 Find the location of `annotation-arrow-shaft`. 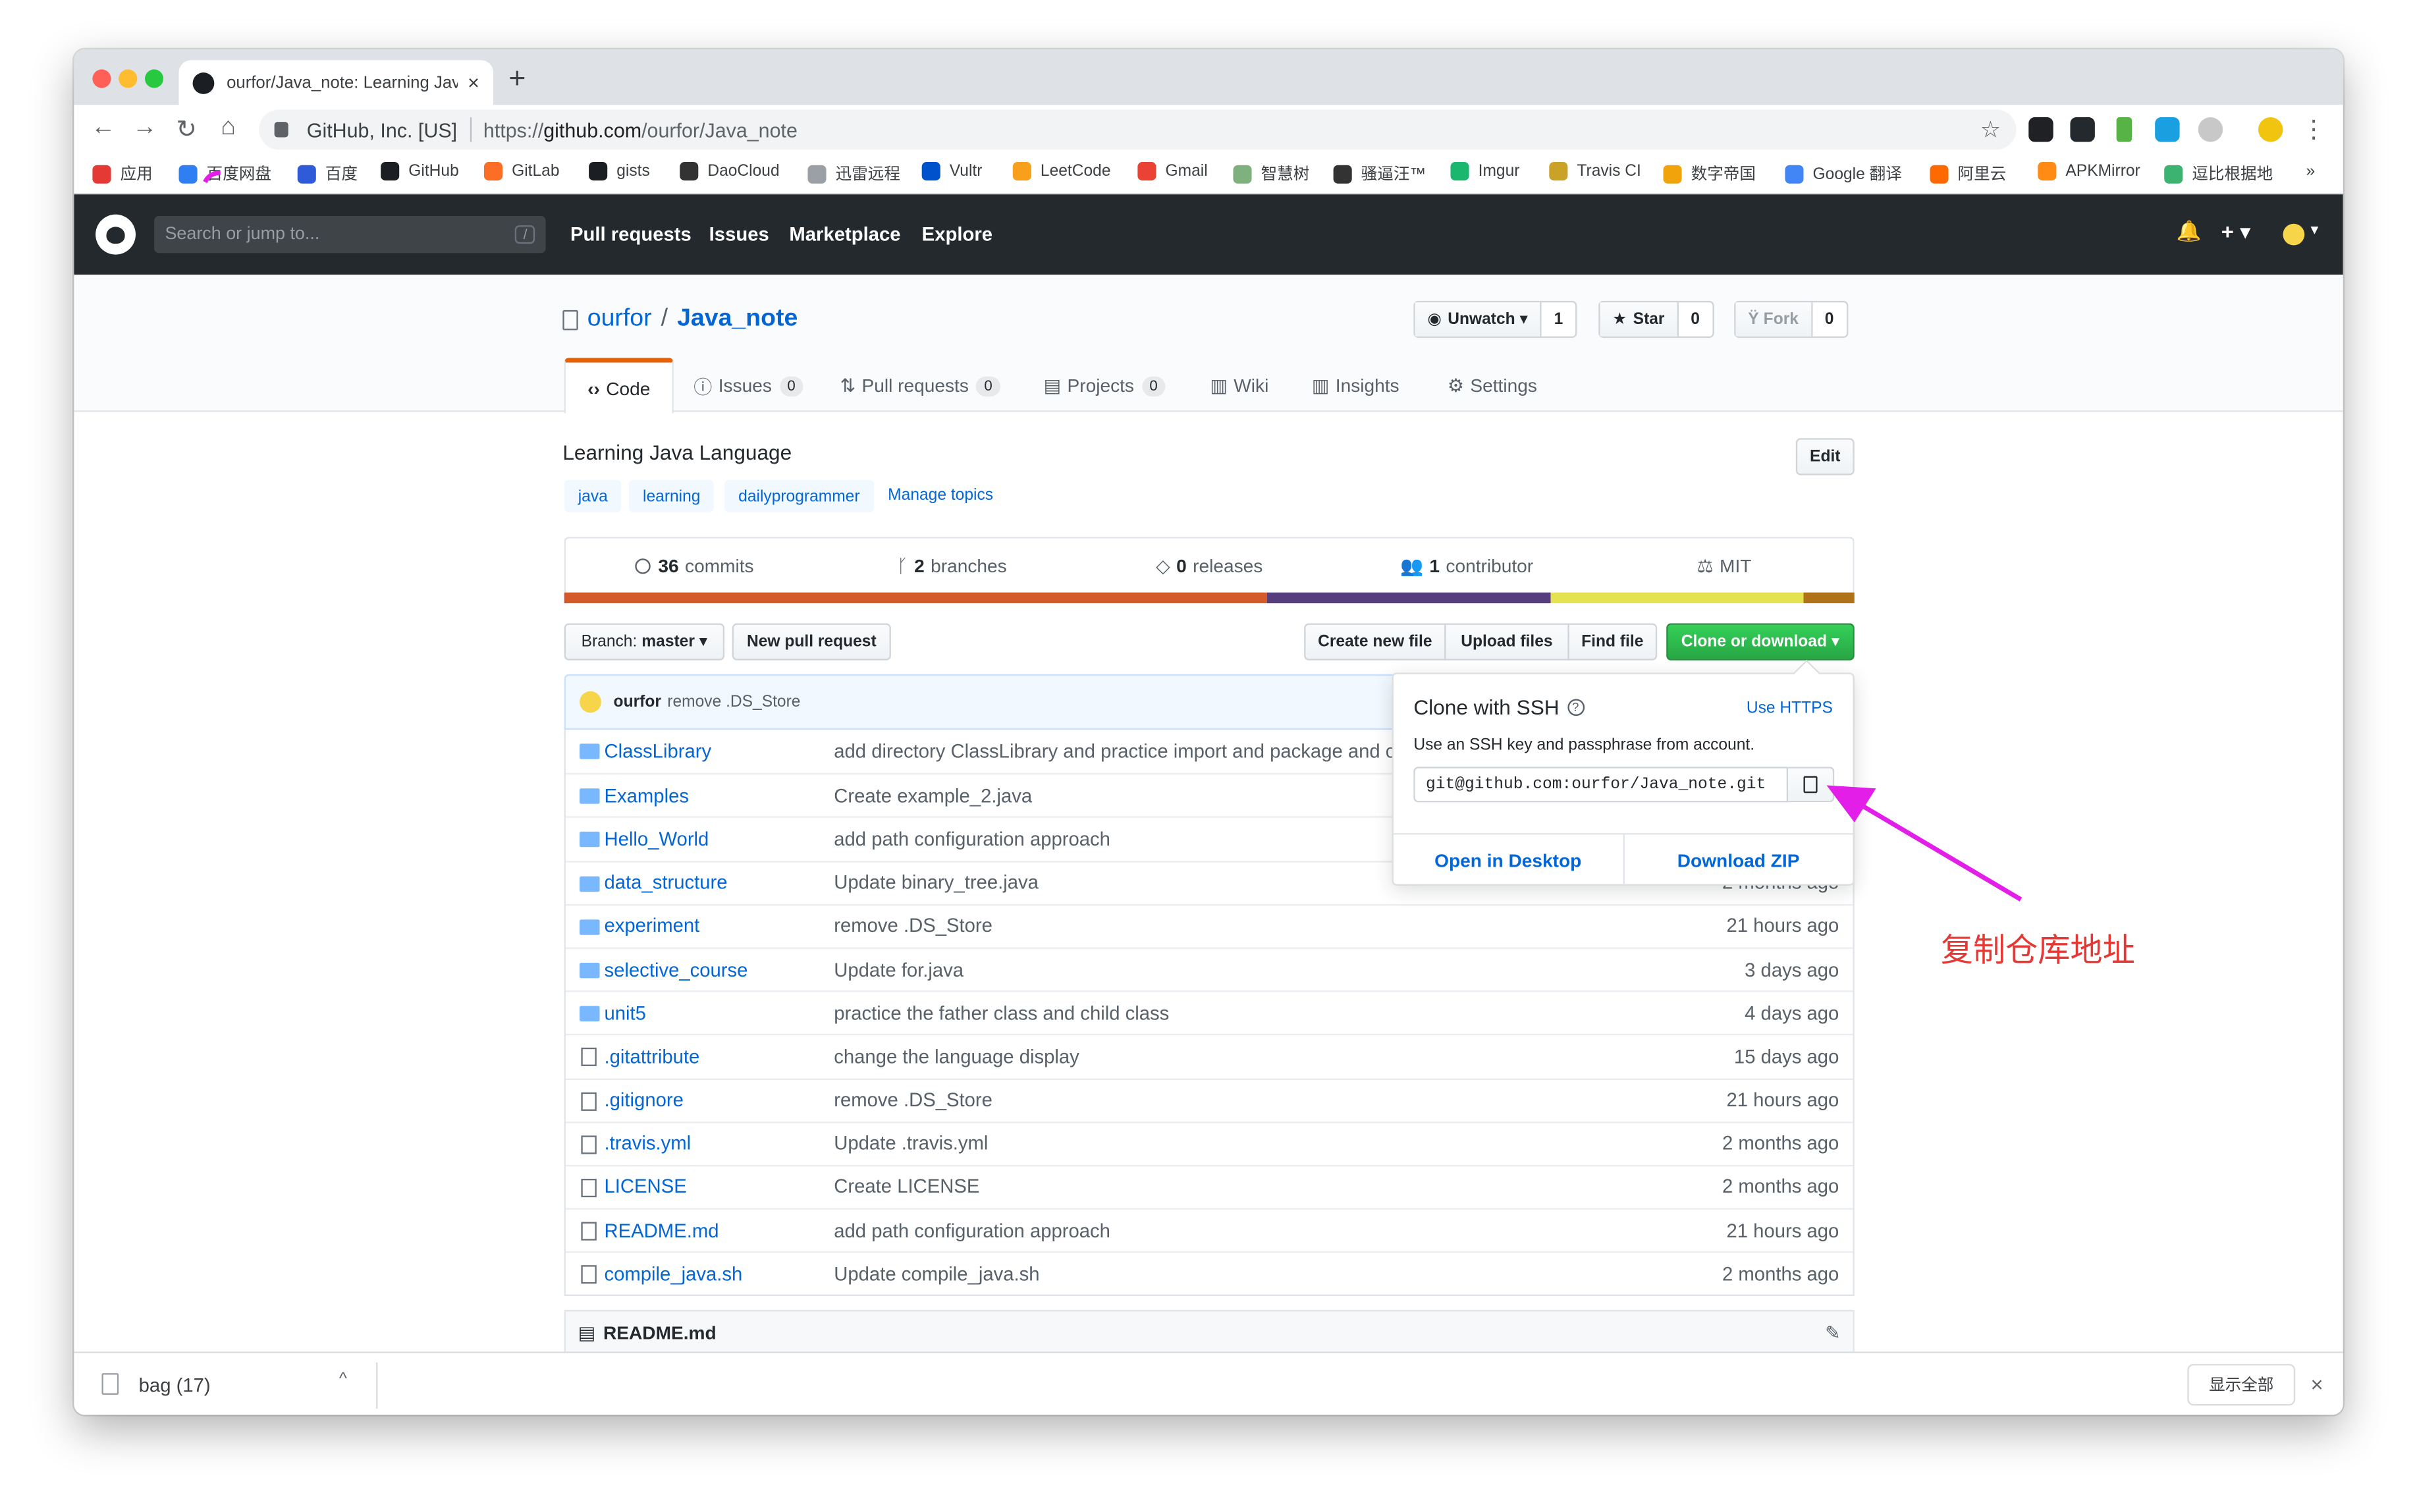

annotation-arrow-shaft is located at coordinates (1940, 851).